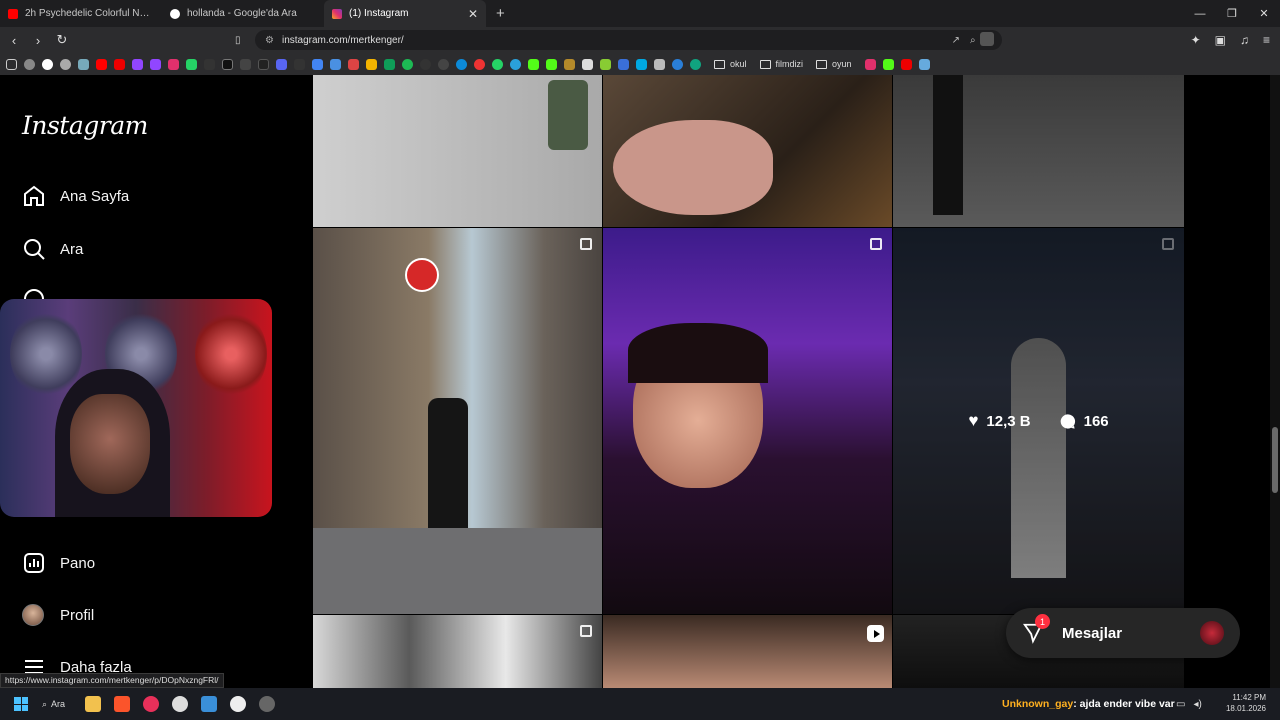 The height and width of the screenshot is (720, 1280). What do you see at coordinates (569, 64) in the screenshot?
I see `game-bookmark-icon` at bounding box center [569, 64].